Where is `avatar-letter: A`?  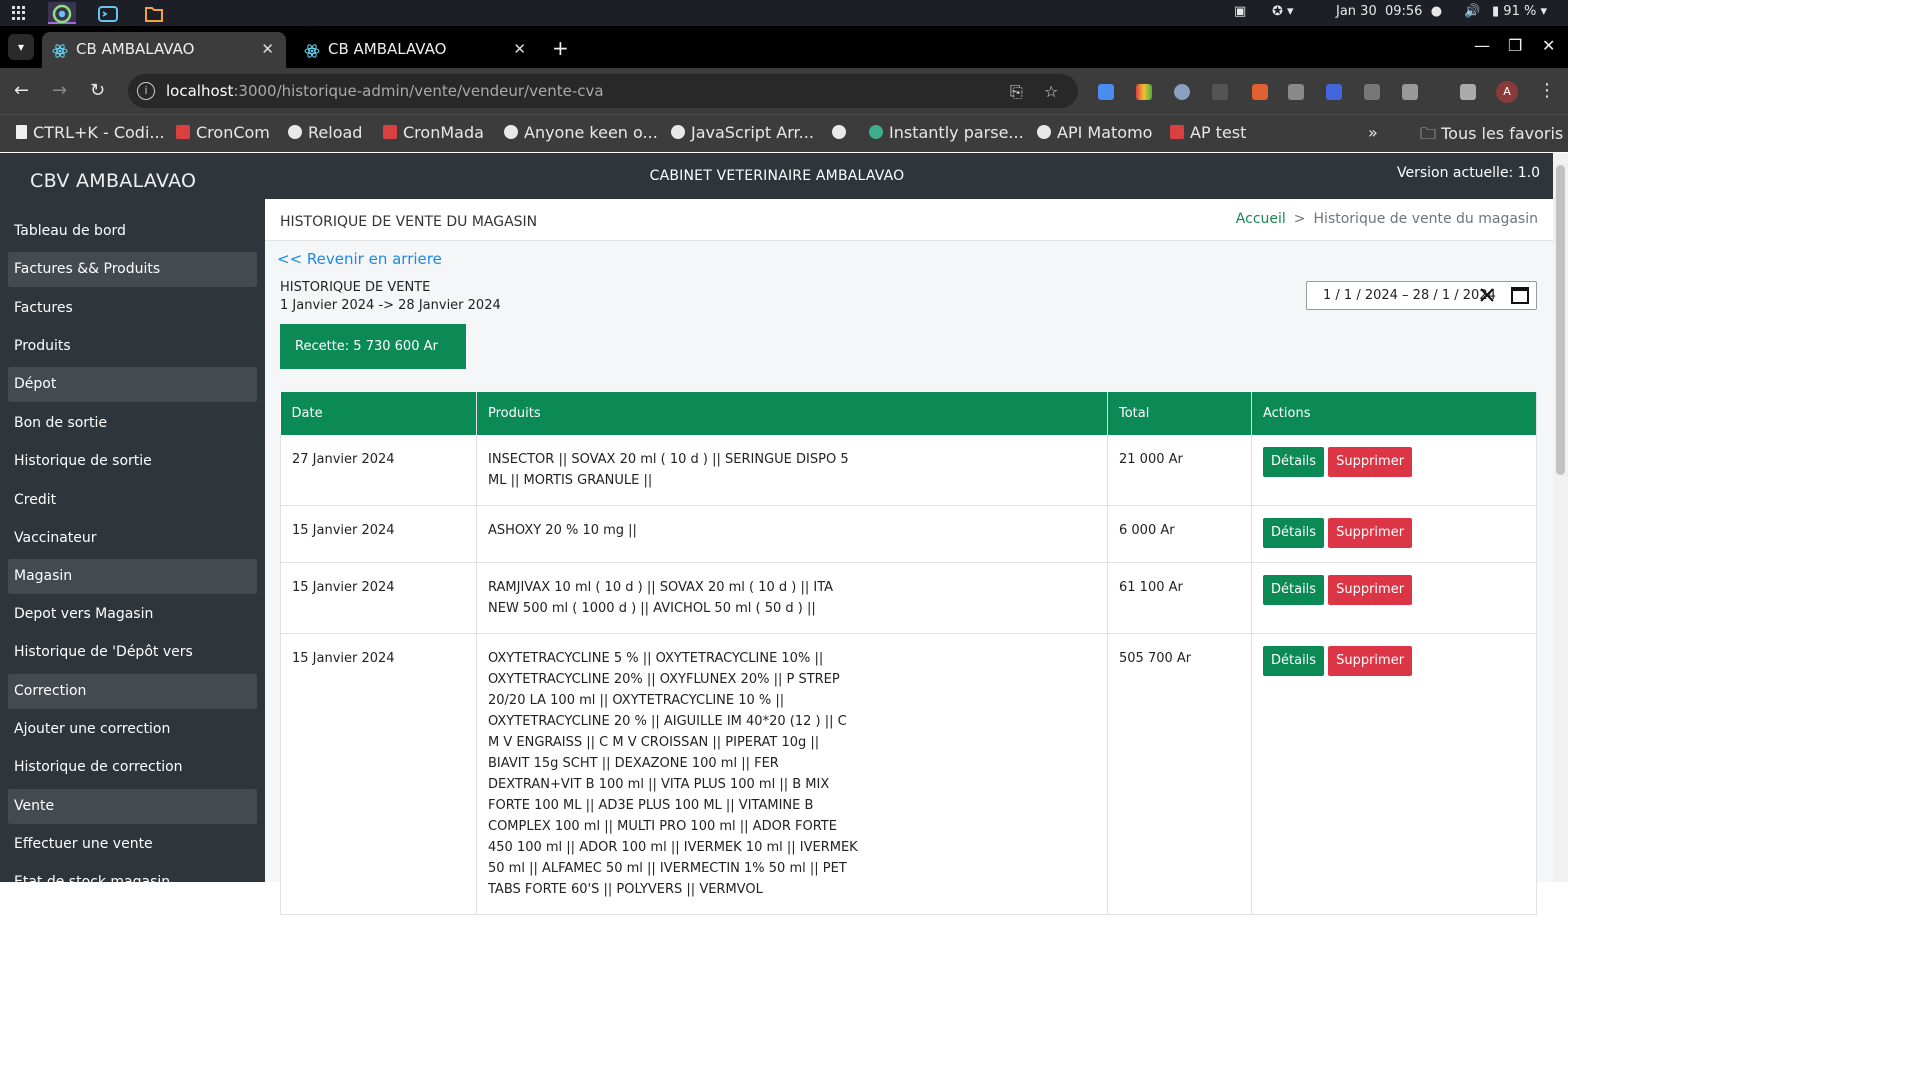
avatar-letter: A is located at coordinates (1507, 91).